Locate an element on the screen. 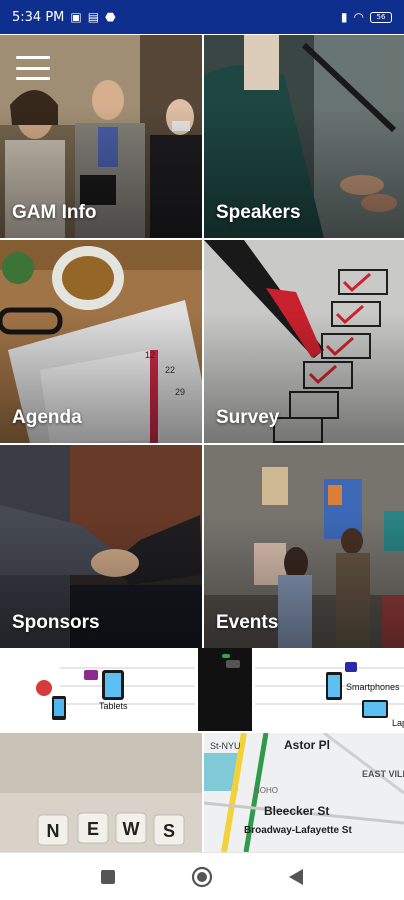 The width and height of the screenshot is (404, 900). teams-icon: ⬣ is located at coordinates (110, 17).